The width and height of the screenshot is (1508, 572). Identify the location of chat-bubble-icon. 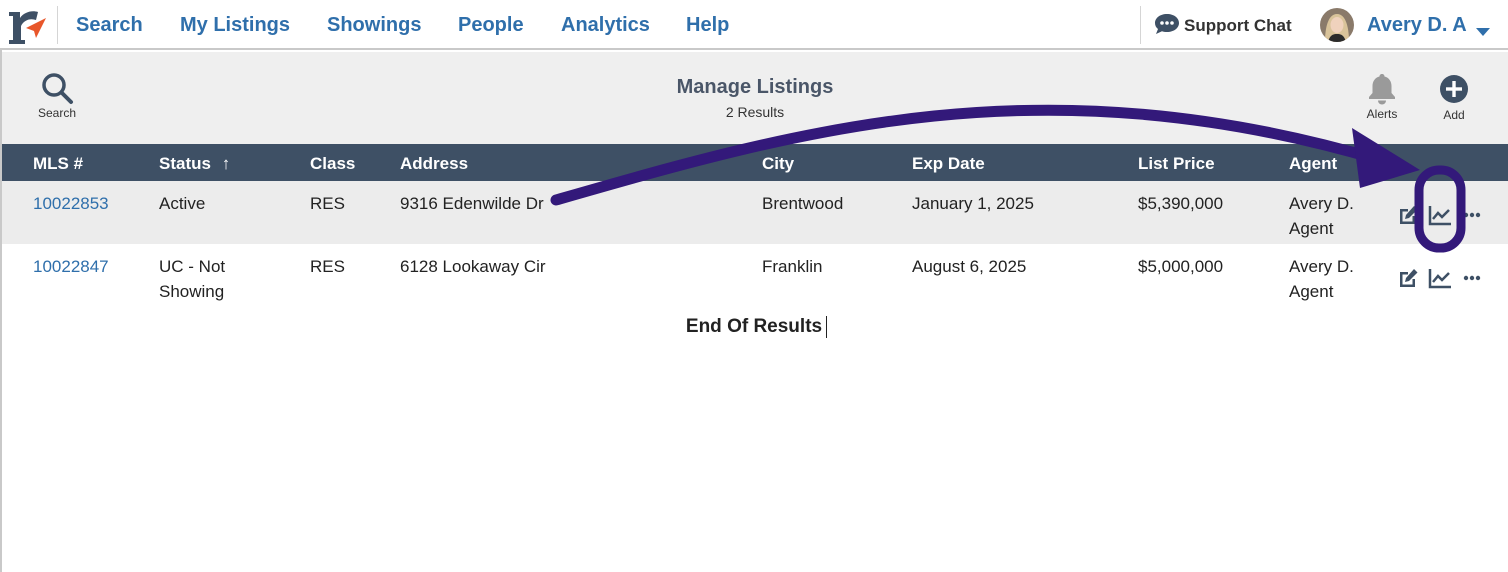
(1169, 26).